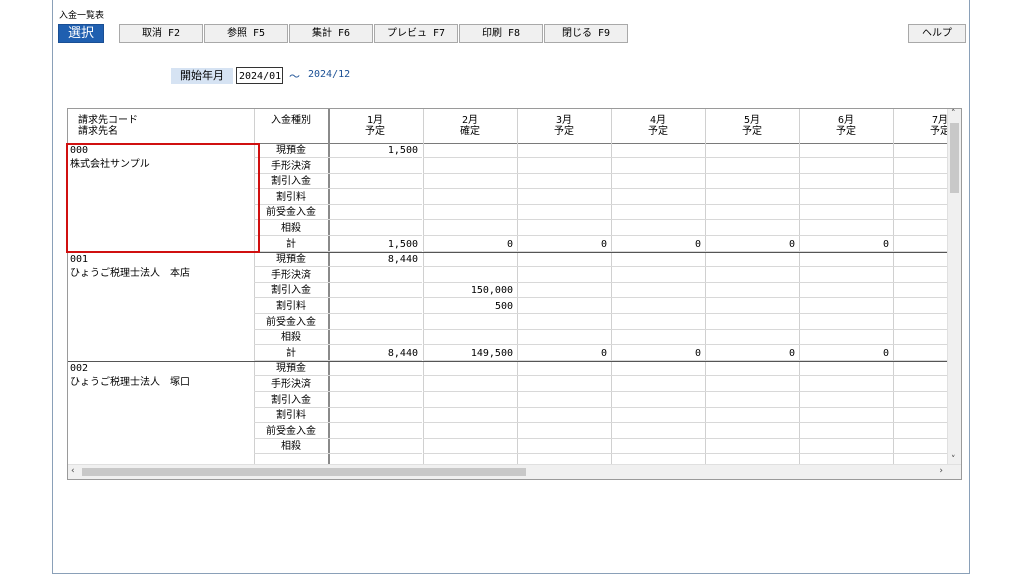  Describe the element at coordinates (470, 291) in the screenshot. I see `amount-cell: 150,000` at that location.